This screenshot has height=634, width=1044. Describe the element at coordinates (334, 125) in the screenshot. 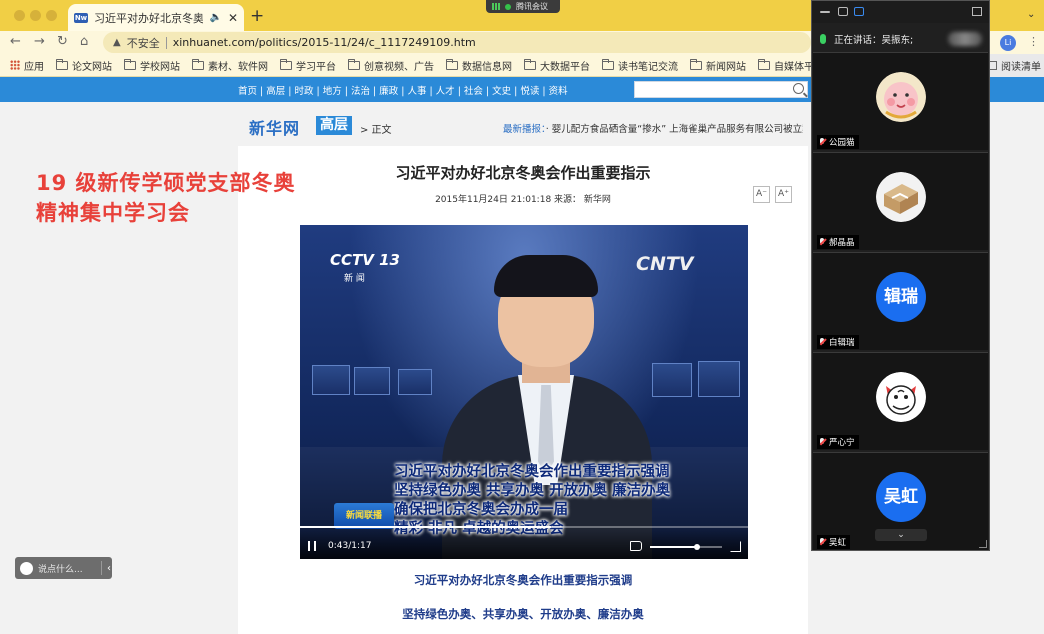

I see `section-tag: 高层` at that location.